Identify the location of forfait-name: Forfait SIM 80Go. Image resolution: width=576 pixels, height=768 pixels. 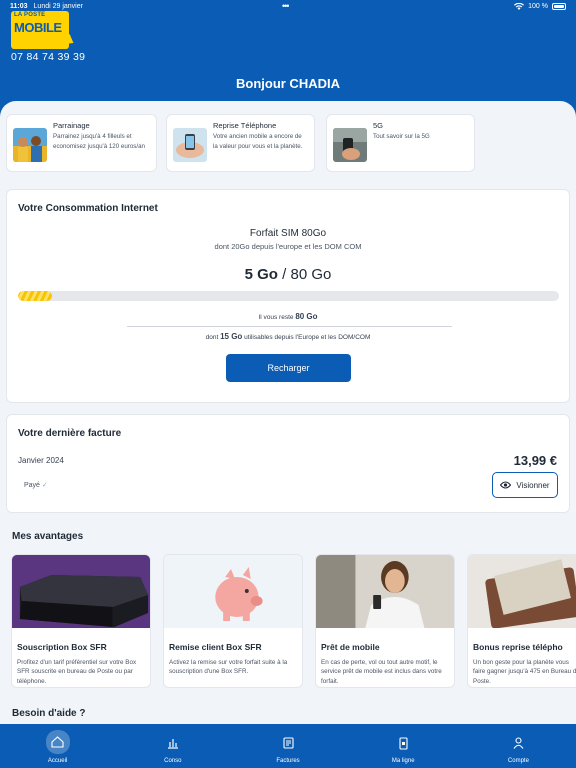
(288, 233).